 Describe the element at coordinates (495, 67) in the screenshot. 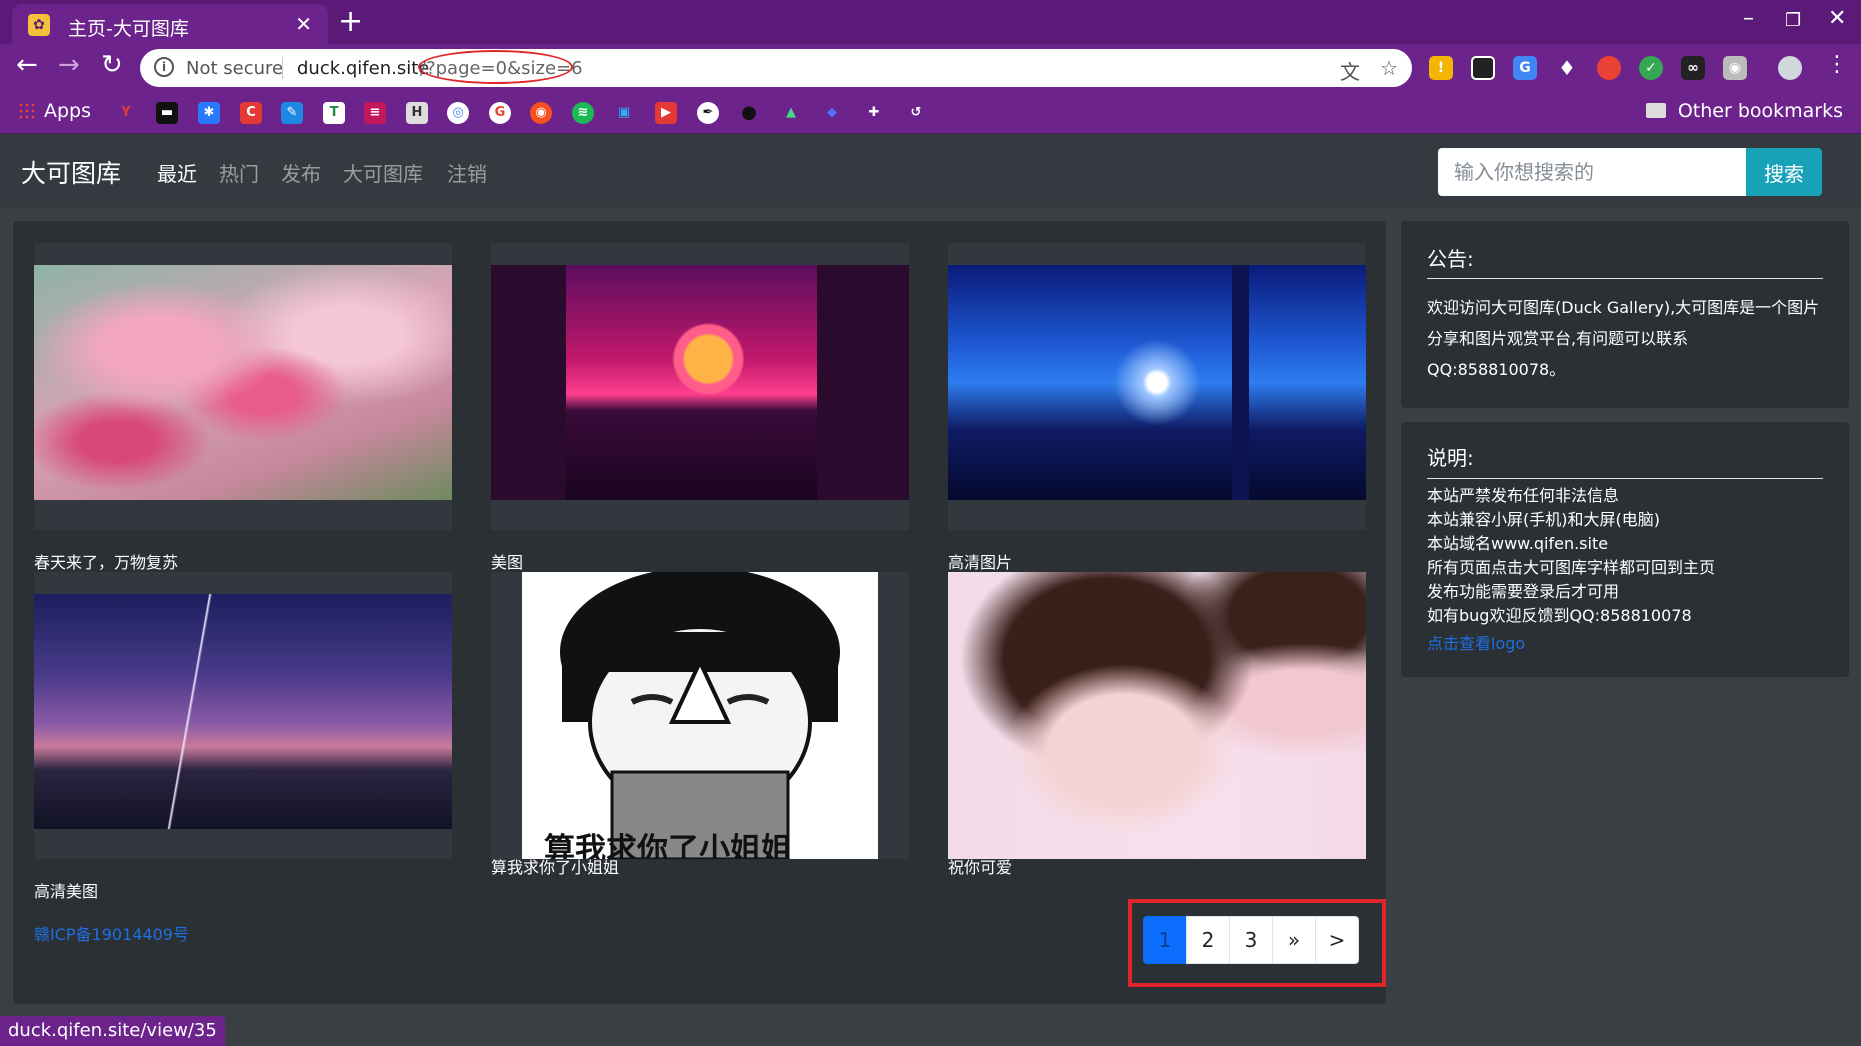

I see `url-query-highlight` at that location.